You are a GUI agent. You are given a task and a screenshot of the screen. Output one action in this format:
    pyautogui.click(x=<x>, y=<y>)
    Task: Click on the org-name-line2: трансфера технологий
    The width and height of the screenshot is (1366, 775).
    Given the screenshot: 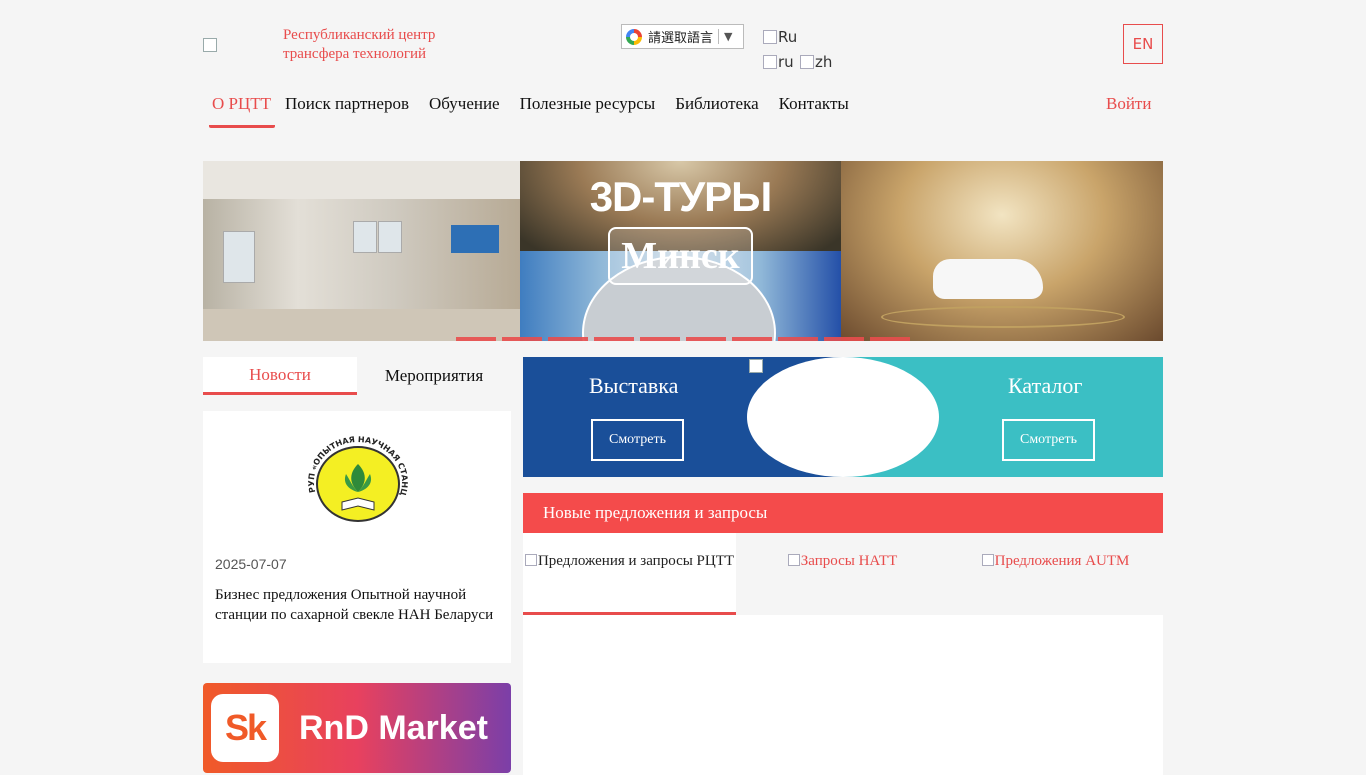 What is the action you would take?
    pyautogui.click(x=355, y=54)
    